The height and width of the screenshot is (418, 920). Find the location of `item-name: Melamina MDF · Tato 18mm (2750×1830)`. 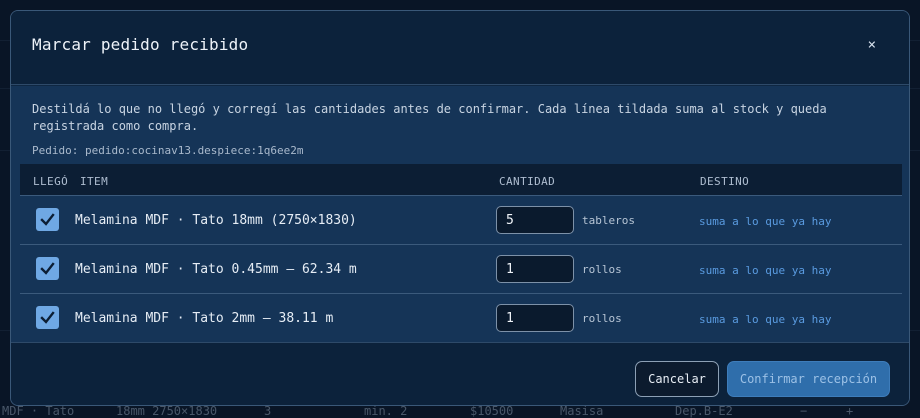

item-name: Melamina MDF · Tato 18mm (2750×1830) is located at coordinates (216, 220).